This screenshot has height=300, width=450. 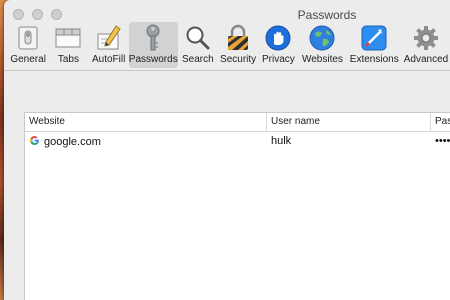 What do you see at coordinates (146, 122) in the screenshot?
I see `column-header-website: Website` at bounding box center [146, 122].